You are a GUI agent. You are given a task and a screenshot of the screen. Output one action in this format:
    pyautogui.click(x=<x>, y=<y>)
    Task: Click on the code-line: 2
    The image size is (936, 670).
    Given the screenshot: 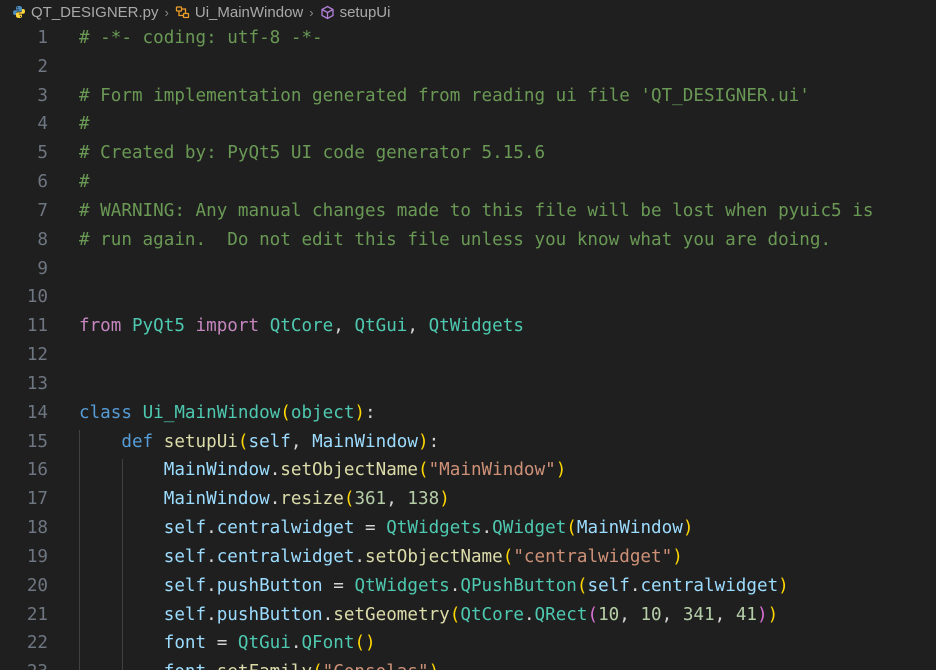 What is the action you would take?
    pyautogui.click(x=468, y=67)
    